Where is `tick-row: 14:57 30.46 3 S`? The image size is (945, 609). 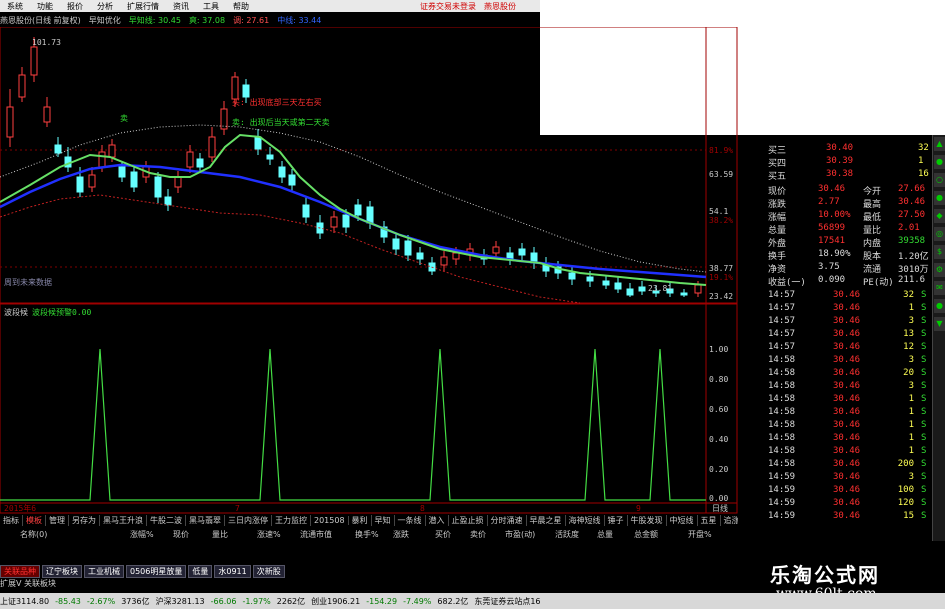 tick-row: 14:57 30.46 3 S is located at coordinates (835, 322).